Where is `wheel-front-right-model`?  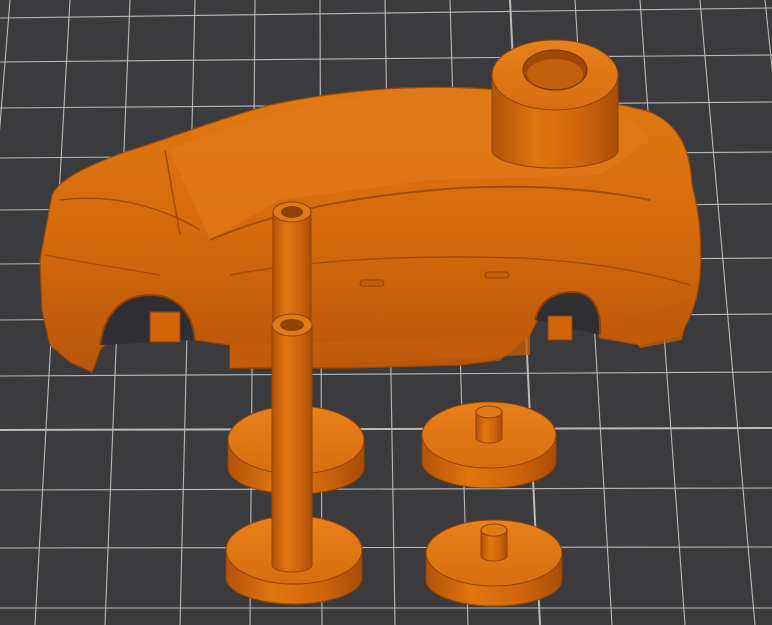 wheel-front-right-model is located at coordinates (489, 445).